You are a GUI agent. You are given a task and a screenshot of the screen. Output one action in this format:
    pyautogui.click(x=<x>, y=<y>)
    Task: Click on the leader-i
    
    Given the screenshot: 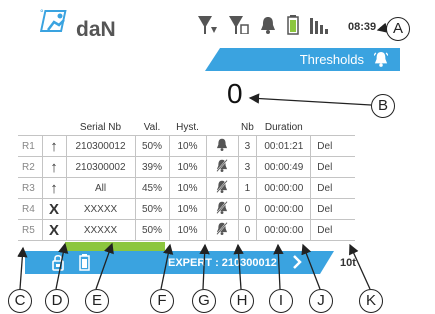 What is the action you would take?
    pyautogui.click(x=278, y=266)
    